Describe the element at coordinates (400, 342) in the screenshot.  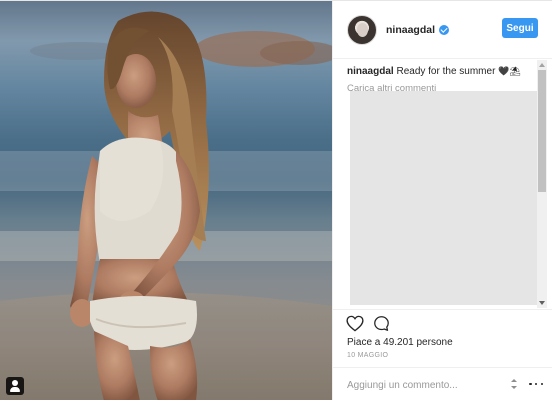
I see `likes-count: Piace a 49.201 persone` at that location.